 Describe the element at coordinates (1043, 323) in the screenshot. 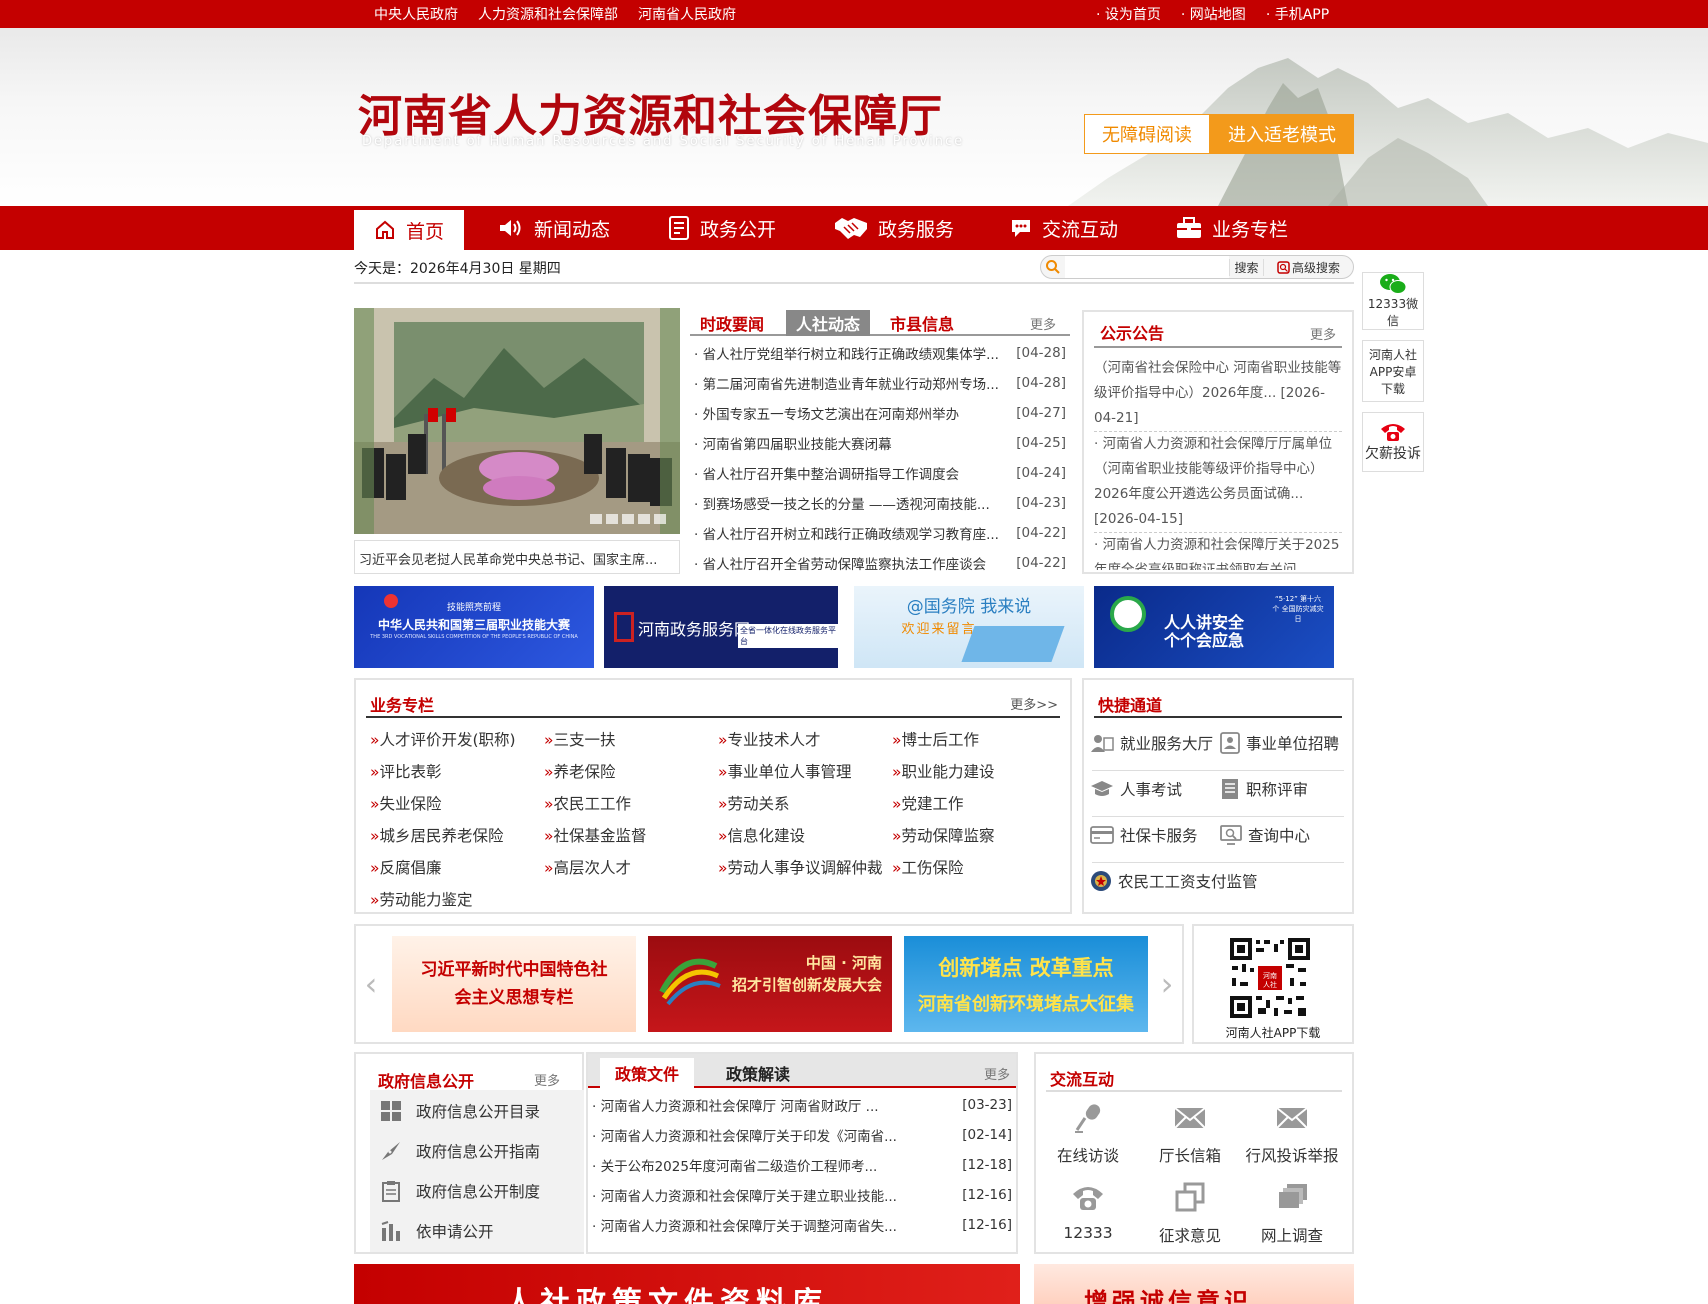

I see `news-more-link: 更多` at that location.